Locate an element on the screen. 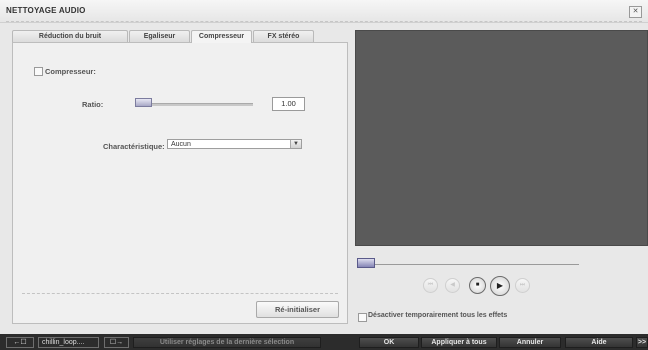 The height and width of the screenshot is (350, 648). previous-clip-icon: ←☐ is located at coordinates (20, 342).